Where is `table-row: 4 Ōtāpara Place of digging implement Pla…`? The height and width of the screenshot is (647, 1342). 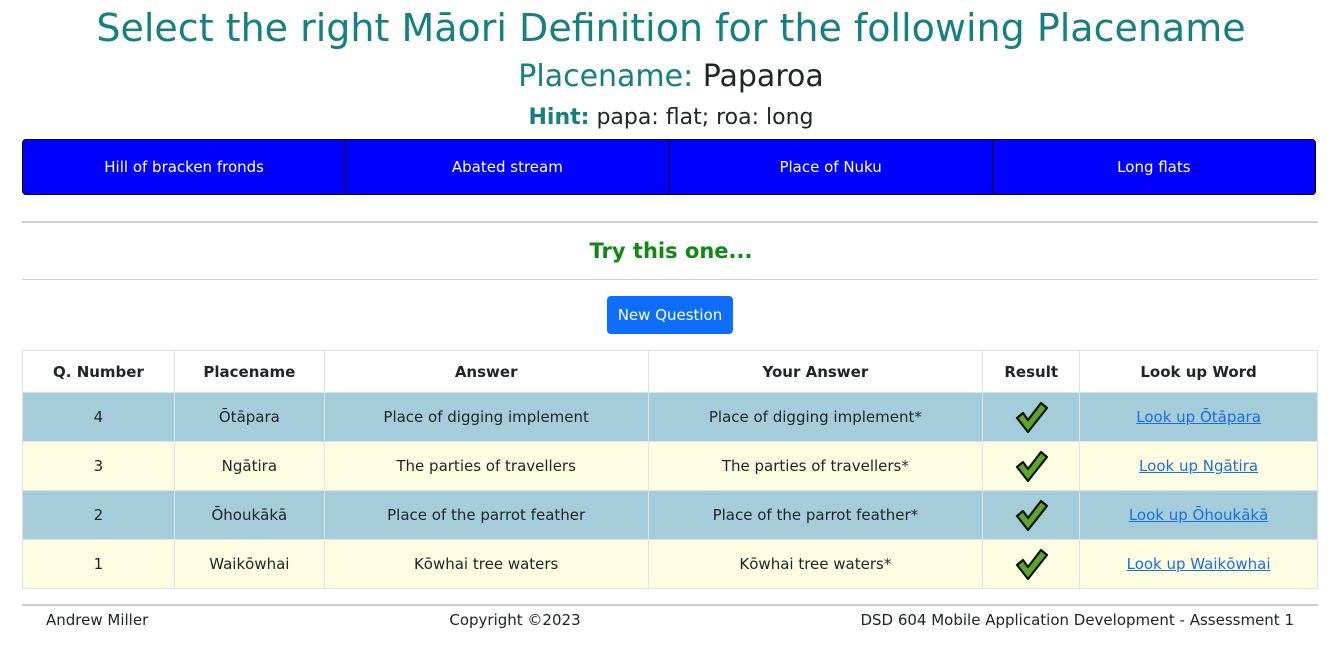 table-row: 4 Ōtāpara Place of digging implement Pla… is located at coordinates (670, 417).